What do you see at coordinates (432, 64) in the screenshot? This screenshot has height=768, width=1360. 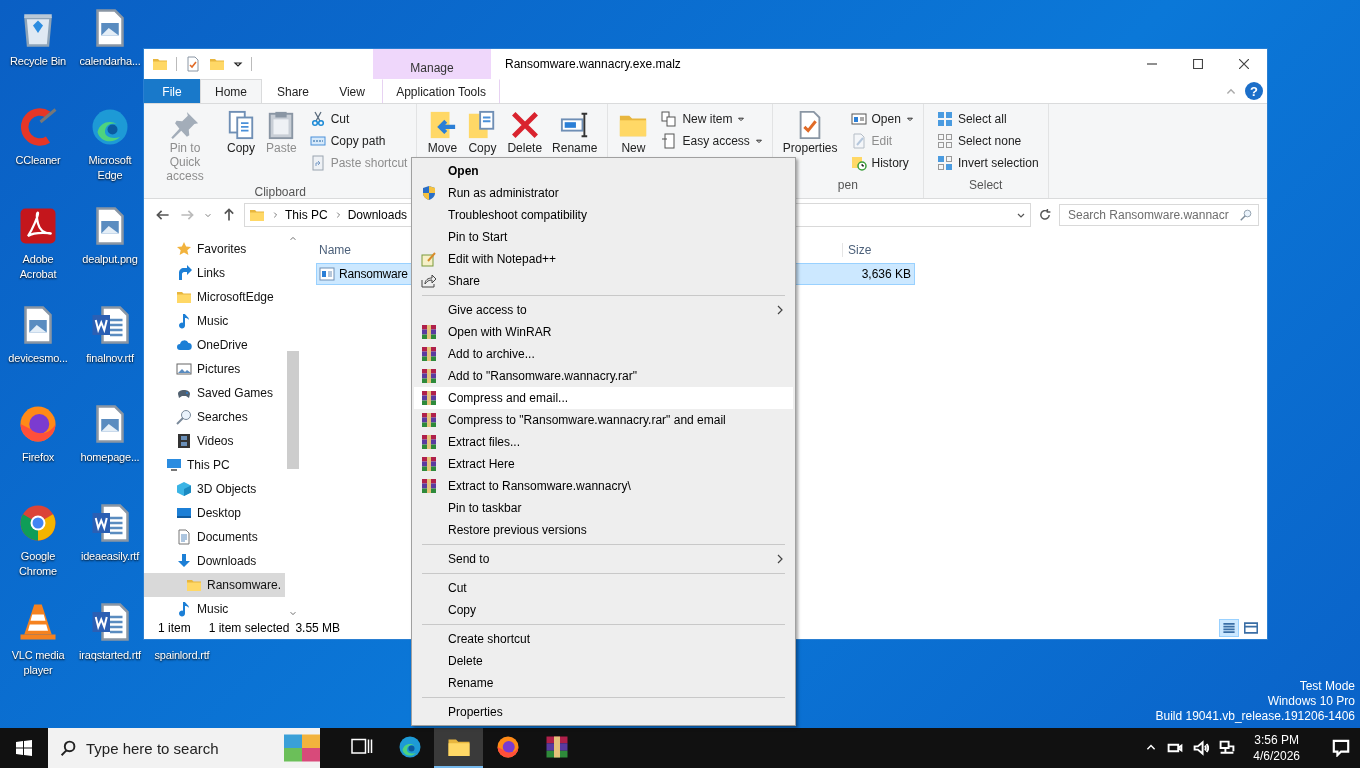 I see `context-tab-group: Manage` at bounding box center [432, 64].